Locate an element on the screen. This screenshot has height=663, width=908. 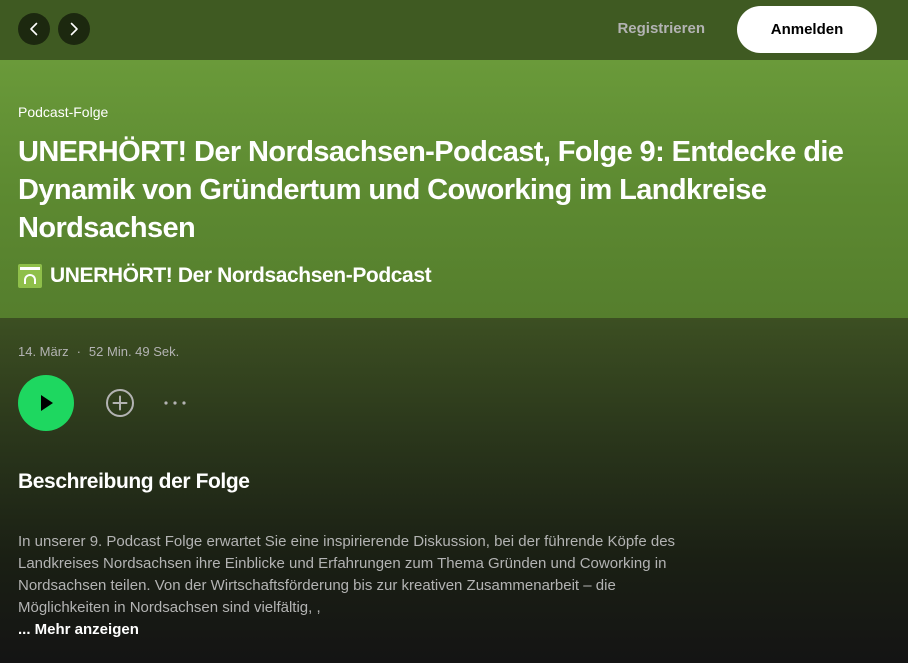
episode-meta: 14. März · 52 Min. 49 Sek. is located at coordinates (98, 351).